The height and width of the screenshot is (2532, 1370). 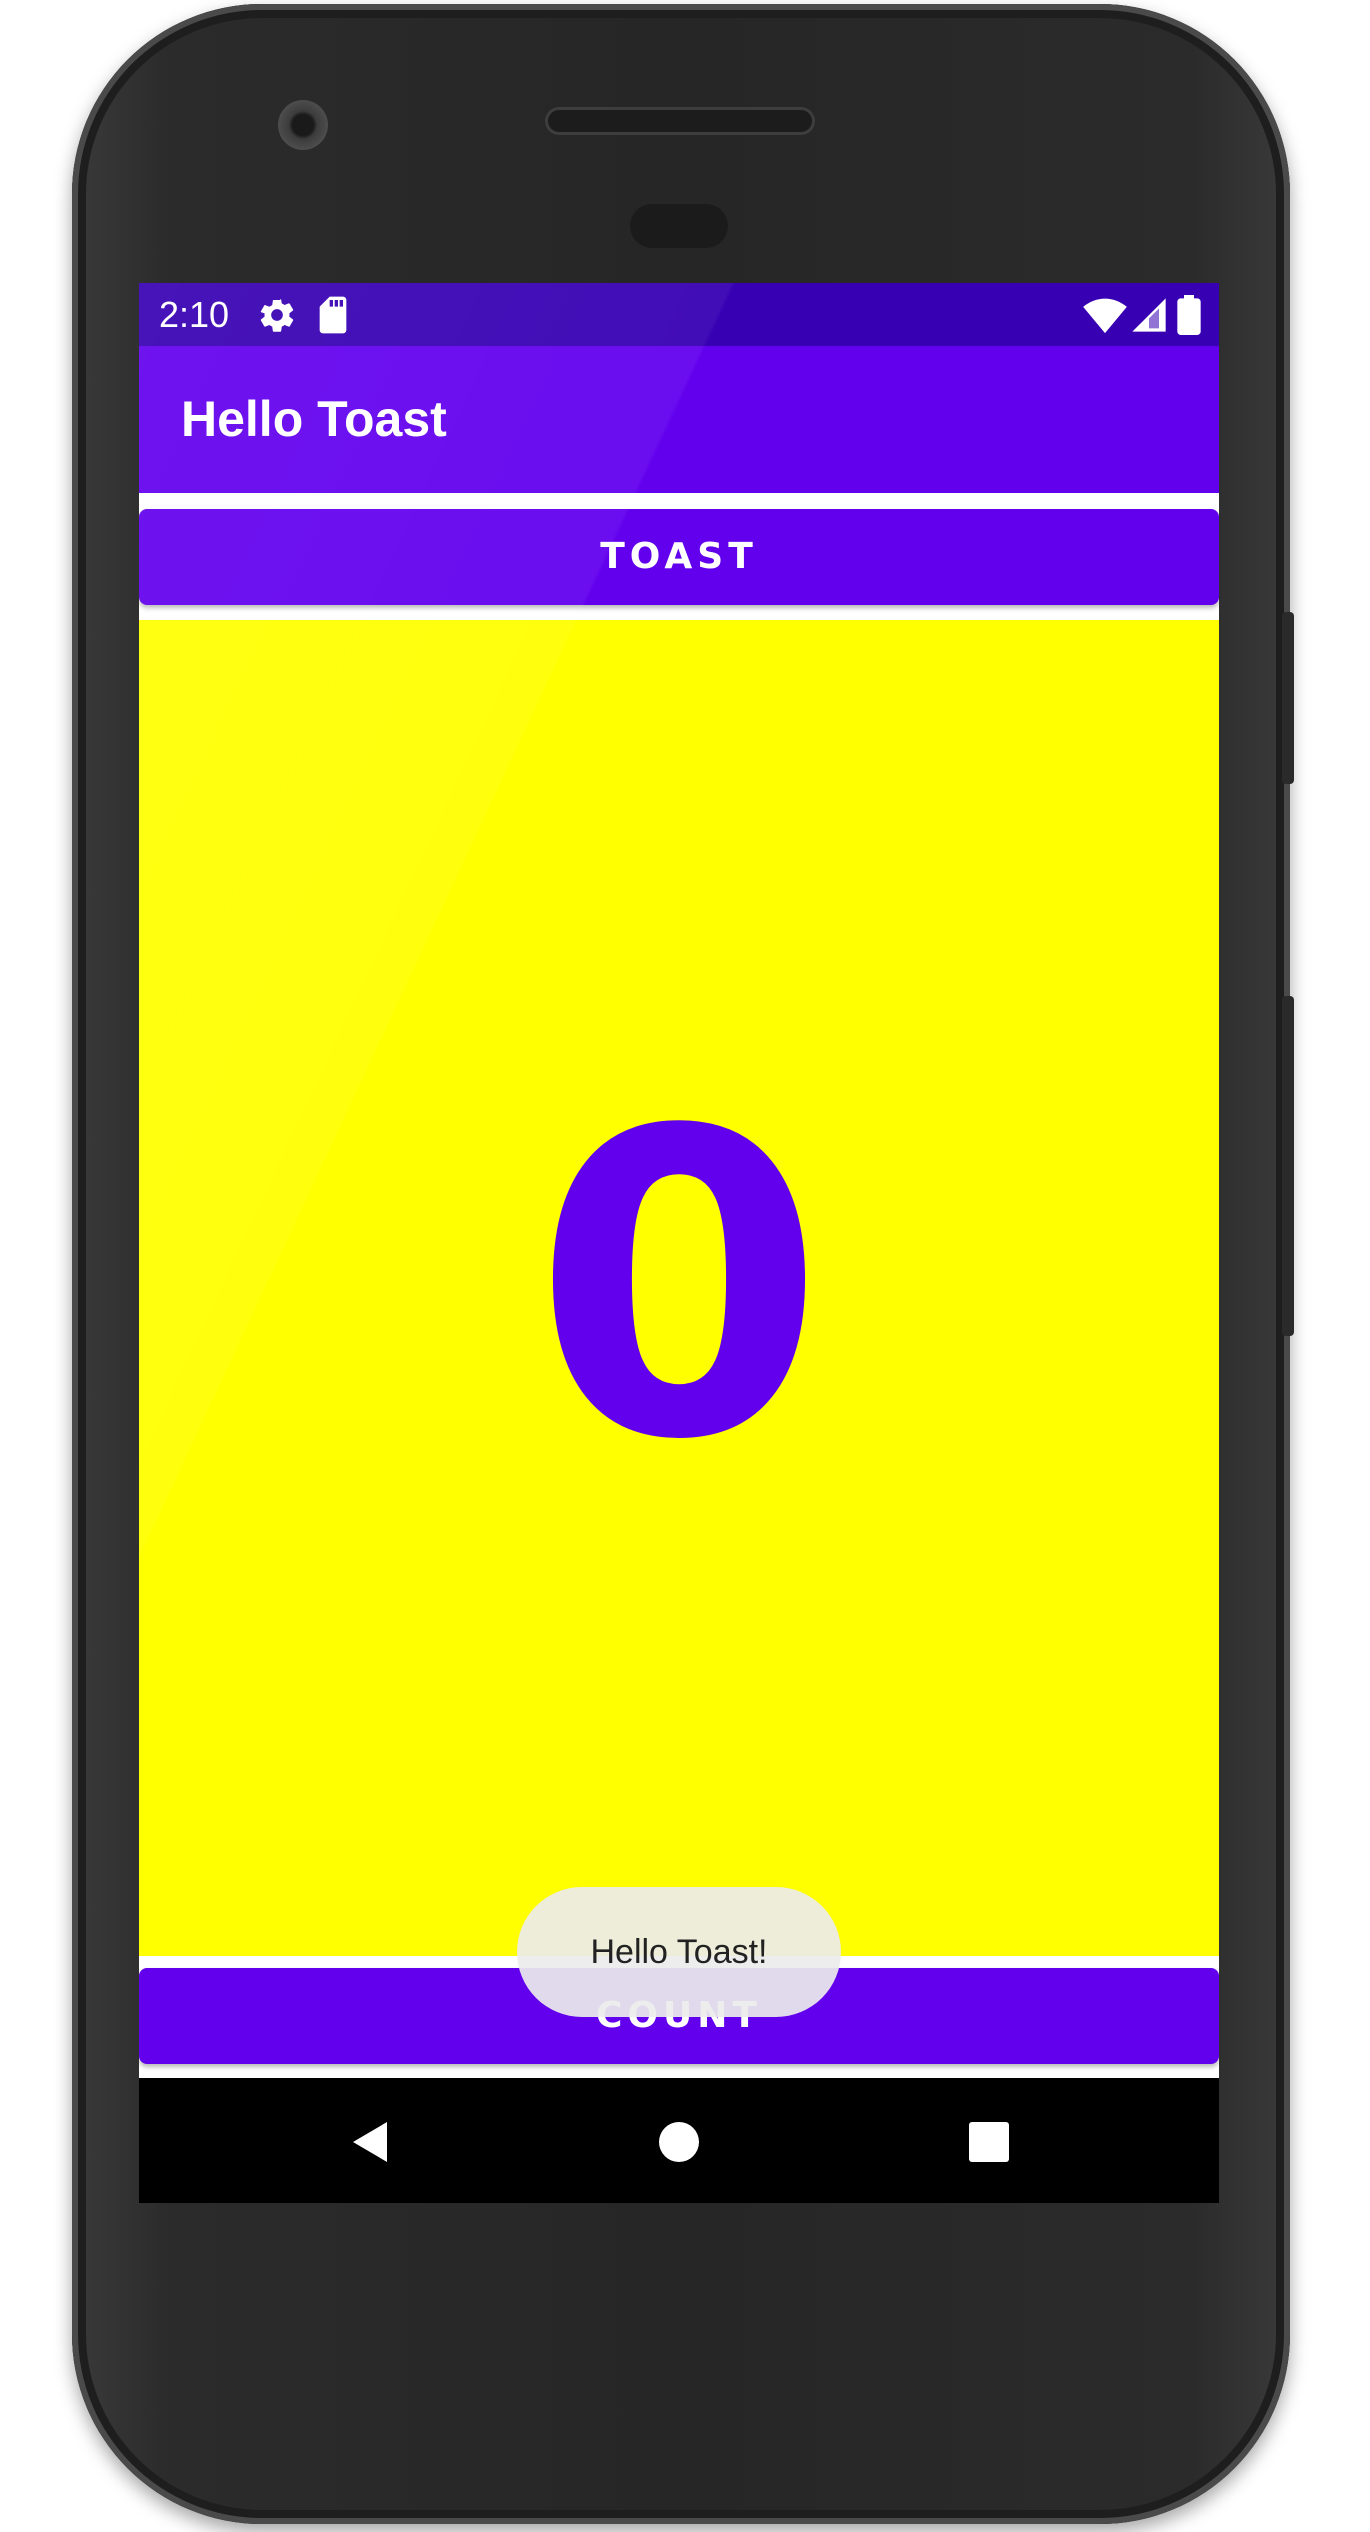 What do you see at coordinates (989, 2142) in the screenshot?
I see `recents-icon` at bounding box center [989, 2142].